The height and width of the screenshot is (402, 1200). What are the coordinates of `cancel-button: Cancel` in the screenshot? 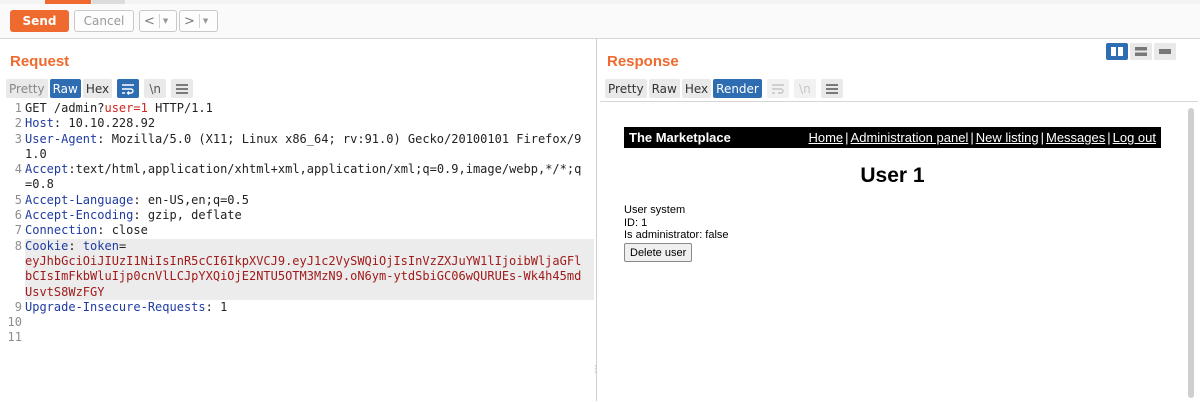 It's located at (104, 21).